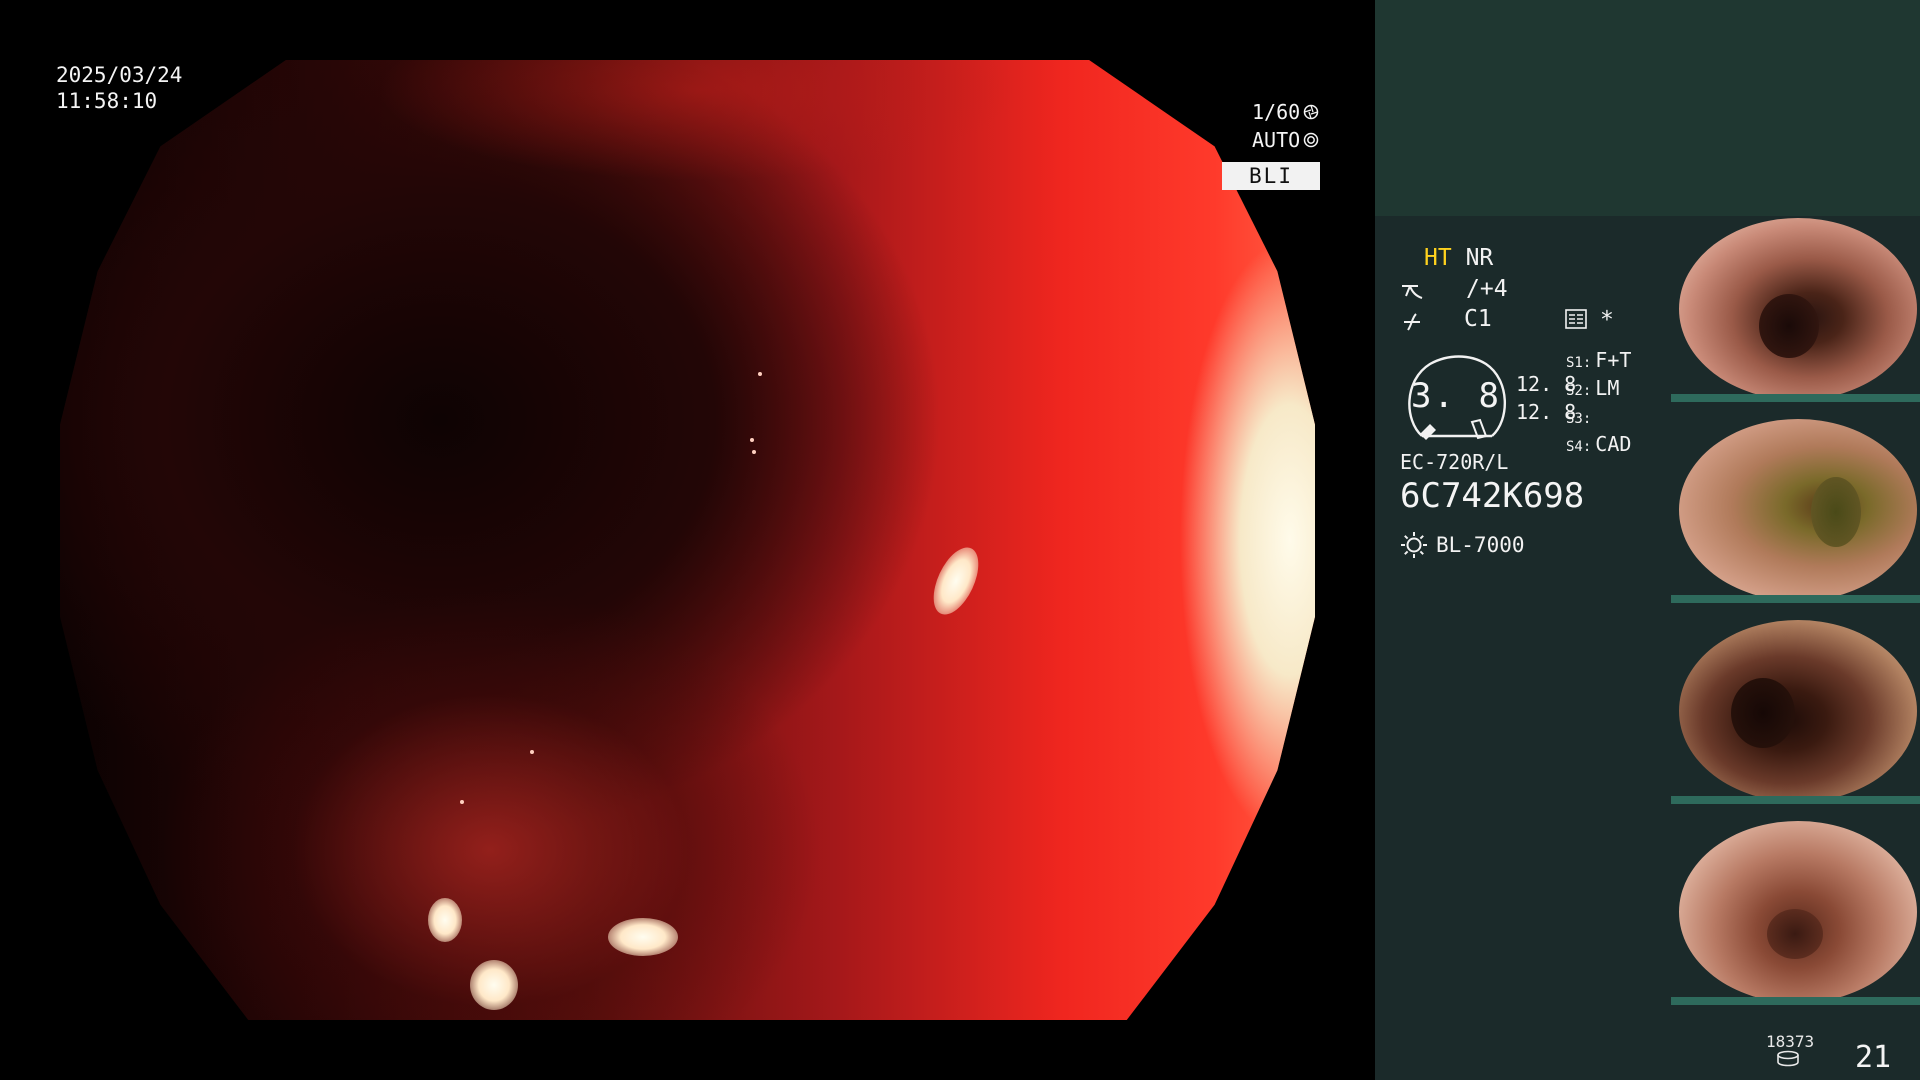  Describe the element at coordinates (1311, 112) in the screenshot. I see `shutter-icon` at that location.